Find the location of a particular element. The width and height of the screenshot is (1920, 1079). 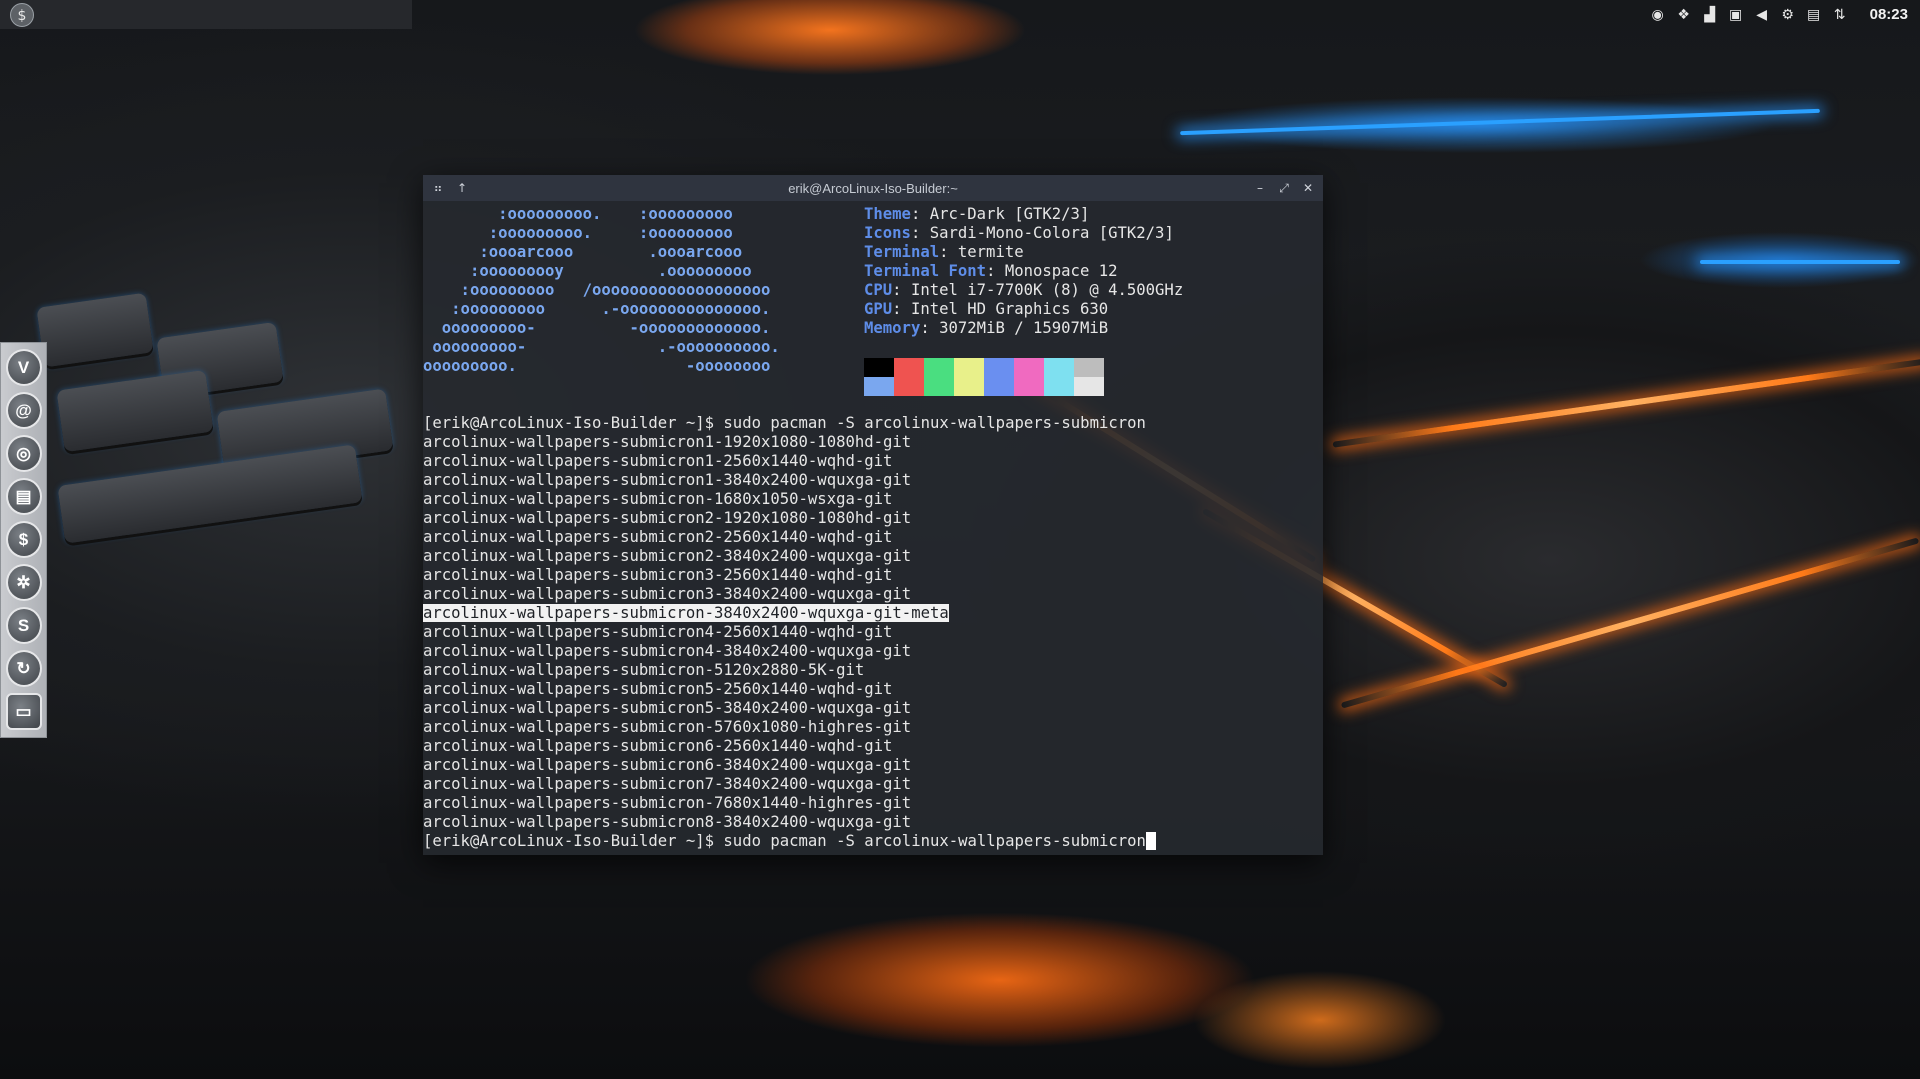

show-desktop-icon: ▭ is located at coordinates (23, 711).